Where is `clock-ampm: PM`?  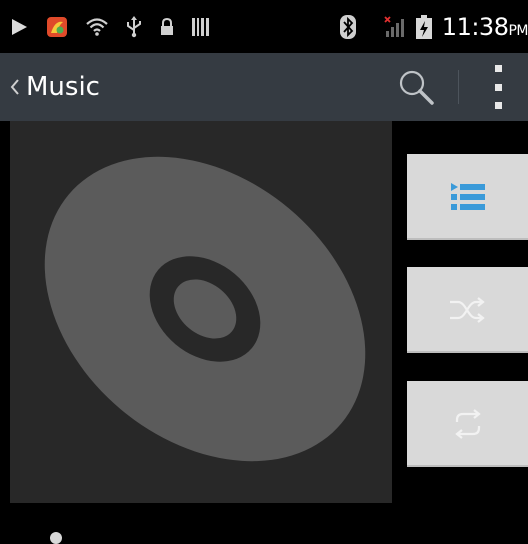 clock-ampm: PM is located at coordinates (518, 30).